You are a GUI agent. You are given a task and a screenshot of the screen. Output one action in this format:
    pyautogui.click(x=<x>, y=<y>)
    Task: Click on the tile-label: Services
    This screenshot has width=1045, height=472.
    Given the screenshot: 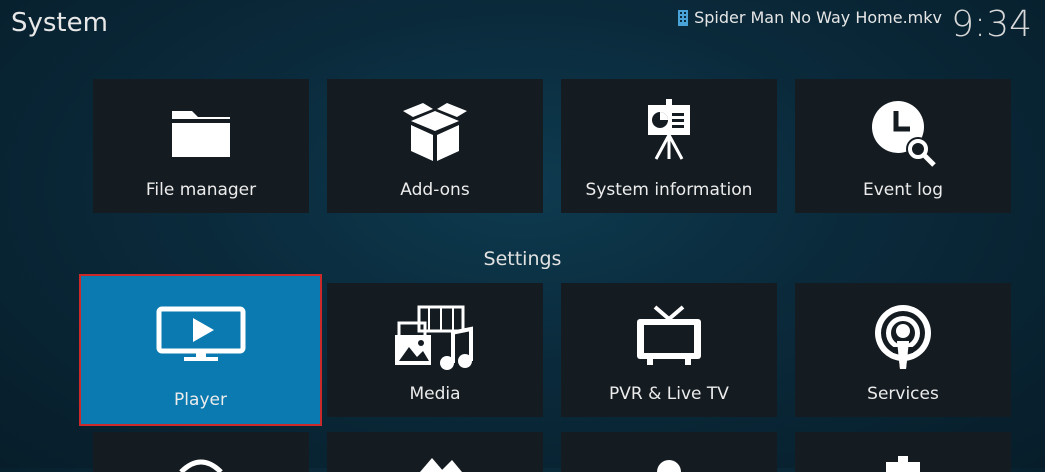 What is the action you would take?
    pyautogui.click(x=903, y=394)
    